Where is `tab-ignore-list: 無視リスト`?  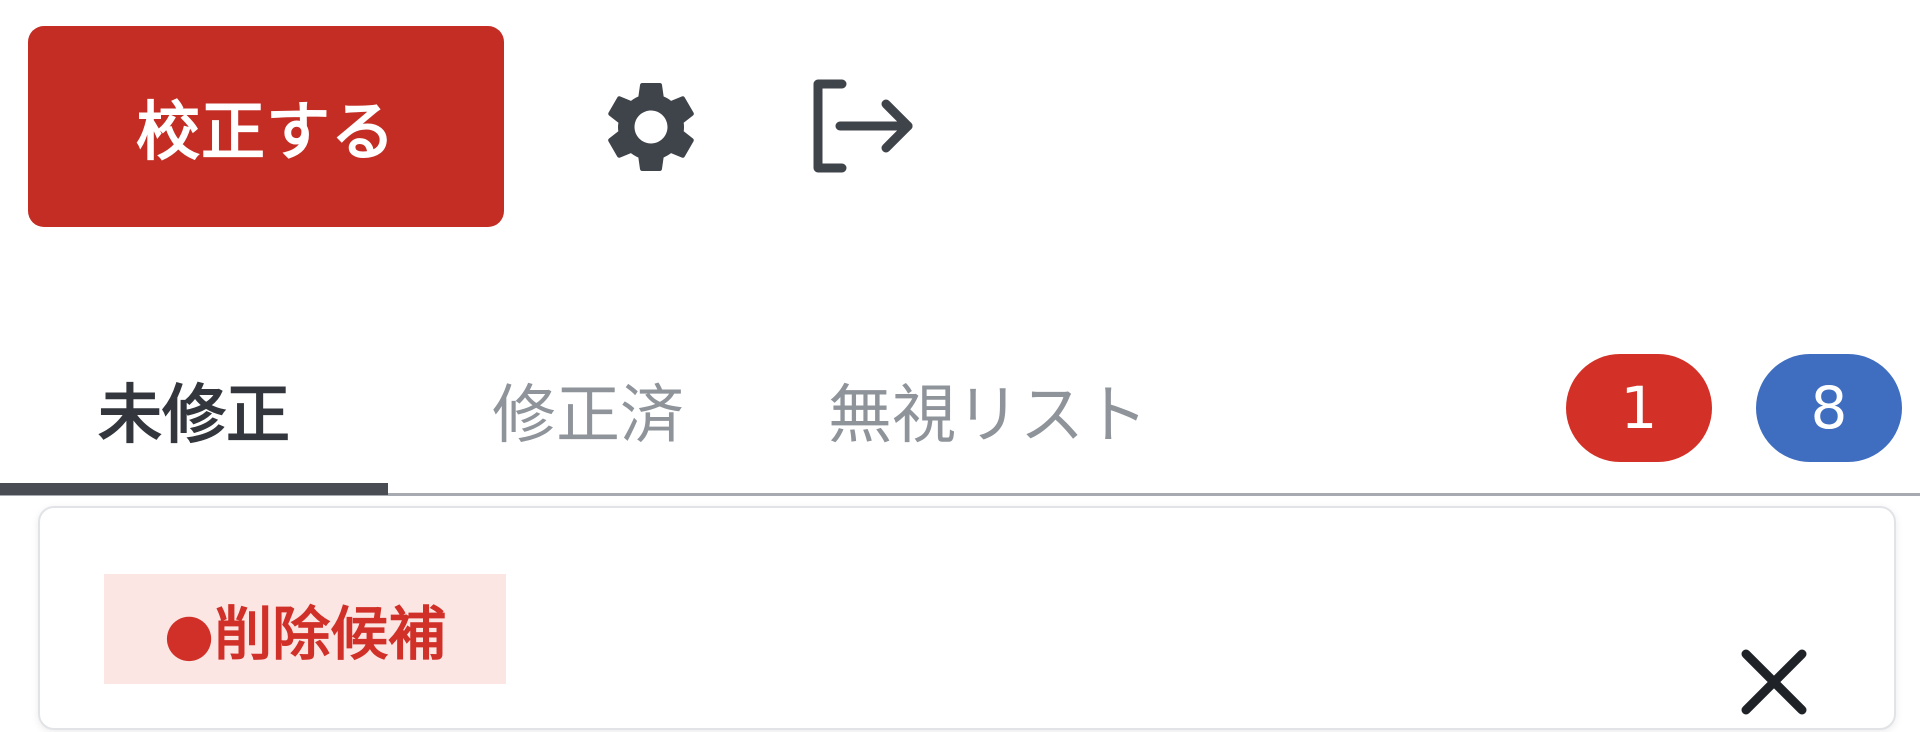 tab-ignore-list: 無視リスト is located at coordinates (988, 410).